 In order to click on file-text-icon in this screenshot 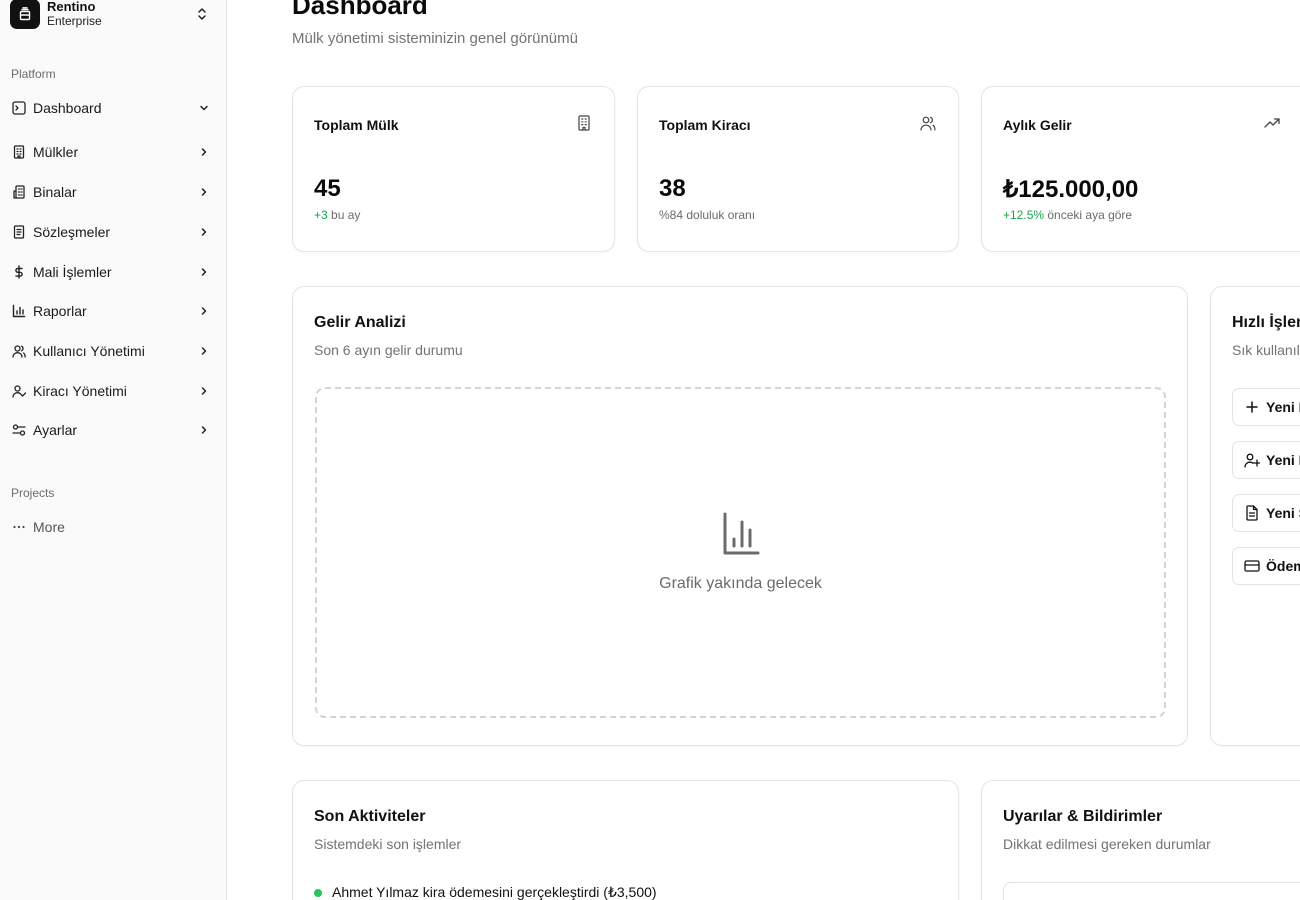, I will do `click(1252, 513)`.